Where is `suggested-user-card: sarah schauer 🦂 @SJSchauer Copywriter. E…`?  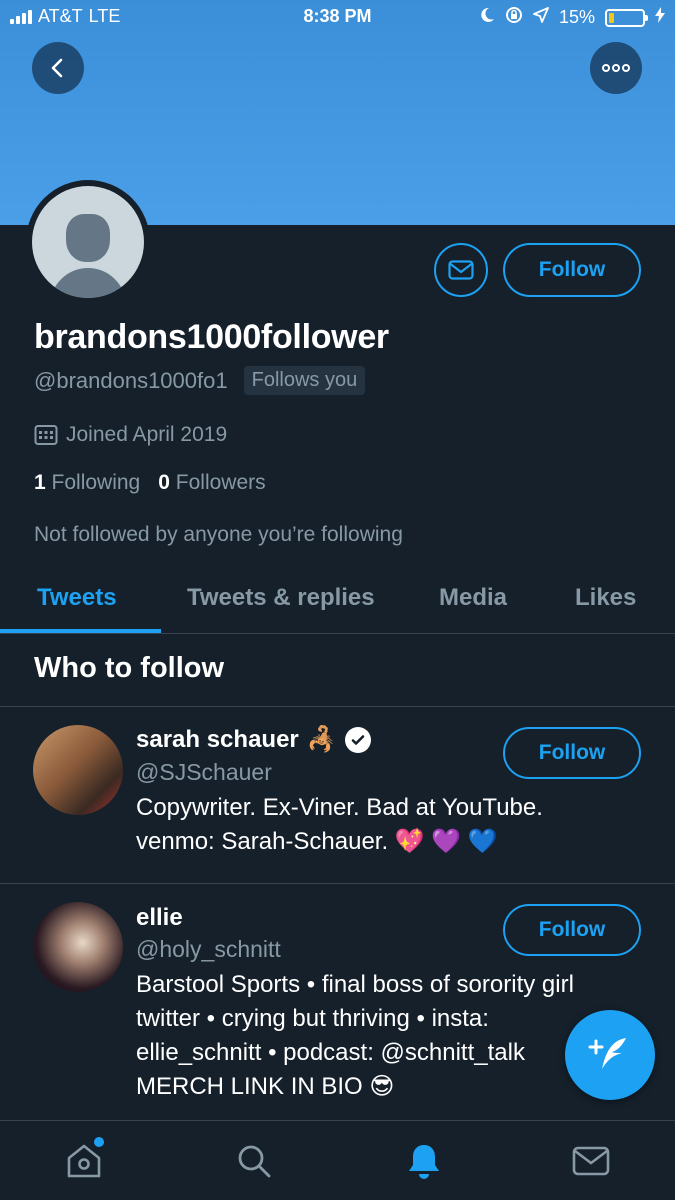
suggested-user-card: sarah schauer 🦂 @SJSchauer Copywriter. E… is located at coordinates (337, 795).